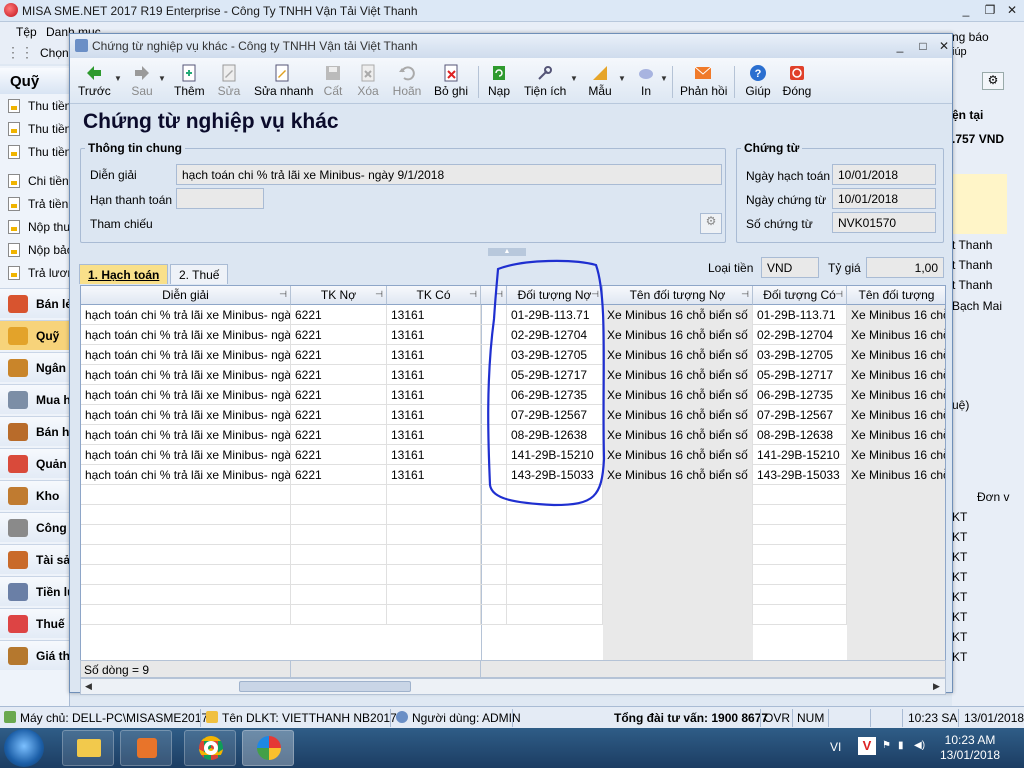 Image resolution: width=1024 pixels, height=768 pixels. What do you see at coordinates (451, 83) in the screenshot?
I see `unpost-button: Bỏ ghi` at bounding box center [451, 83].